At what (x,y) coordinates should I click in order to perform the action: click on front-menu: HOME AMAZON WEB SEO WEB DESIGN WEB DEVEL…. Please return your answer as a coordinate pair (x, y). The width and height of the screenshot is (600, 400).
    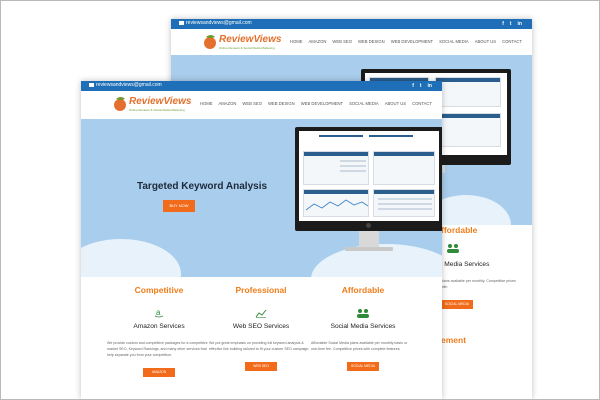
    Looking at the image, I should click on (316, 103).